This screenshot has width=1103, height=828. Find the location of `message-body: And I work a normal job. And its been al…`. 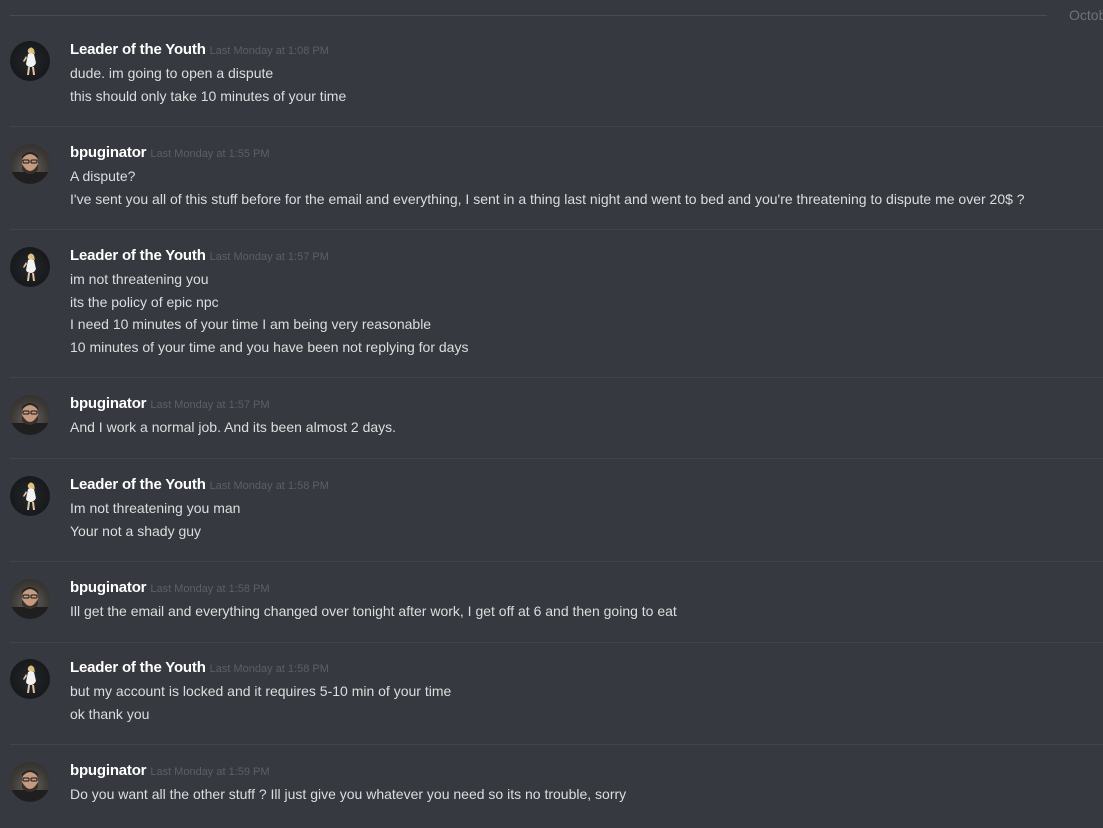

message-body: And I work a normal job. And its been al… is located at coordinates (233, 427).